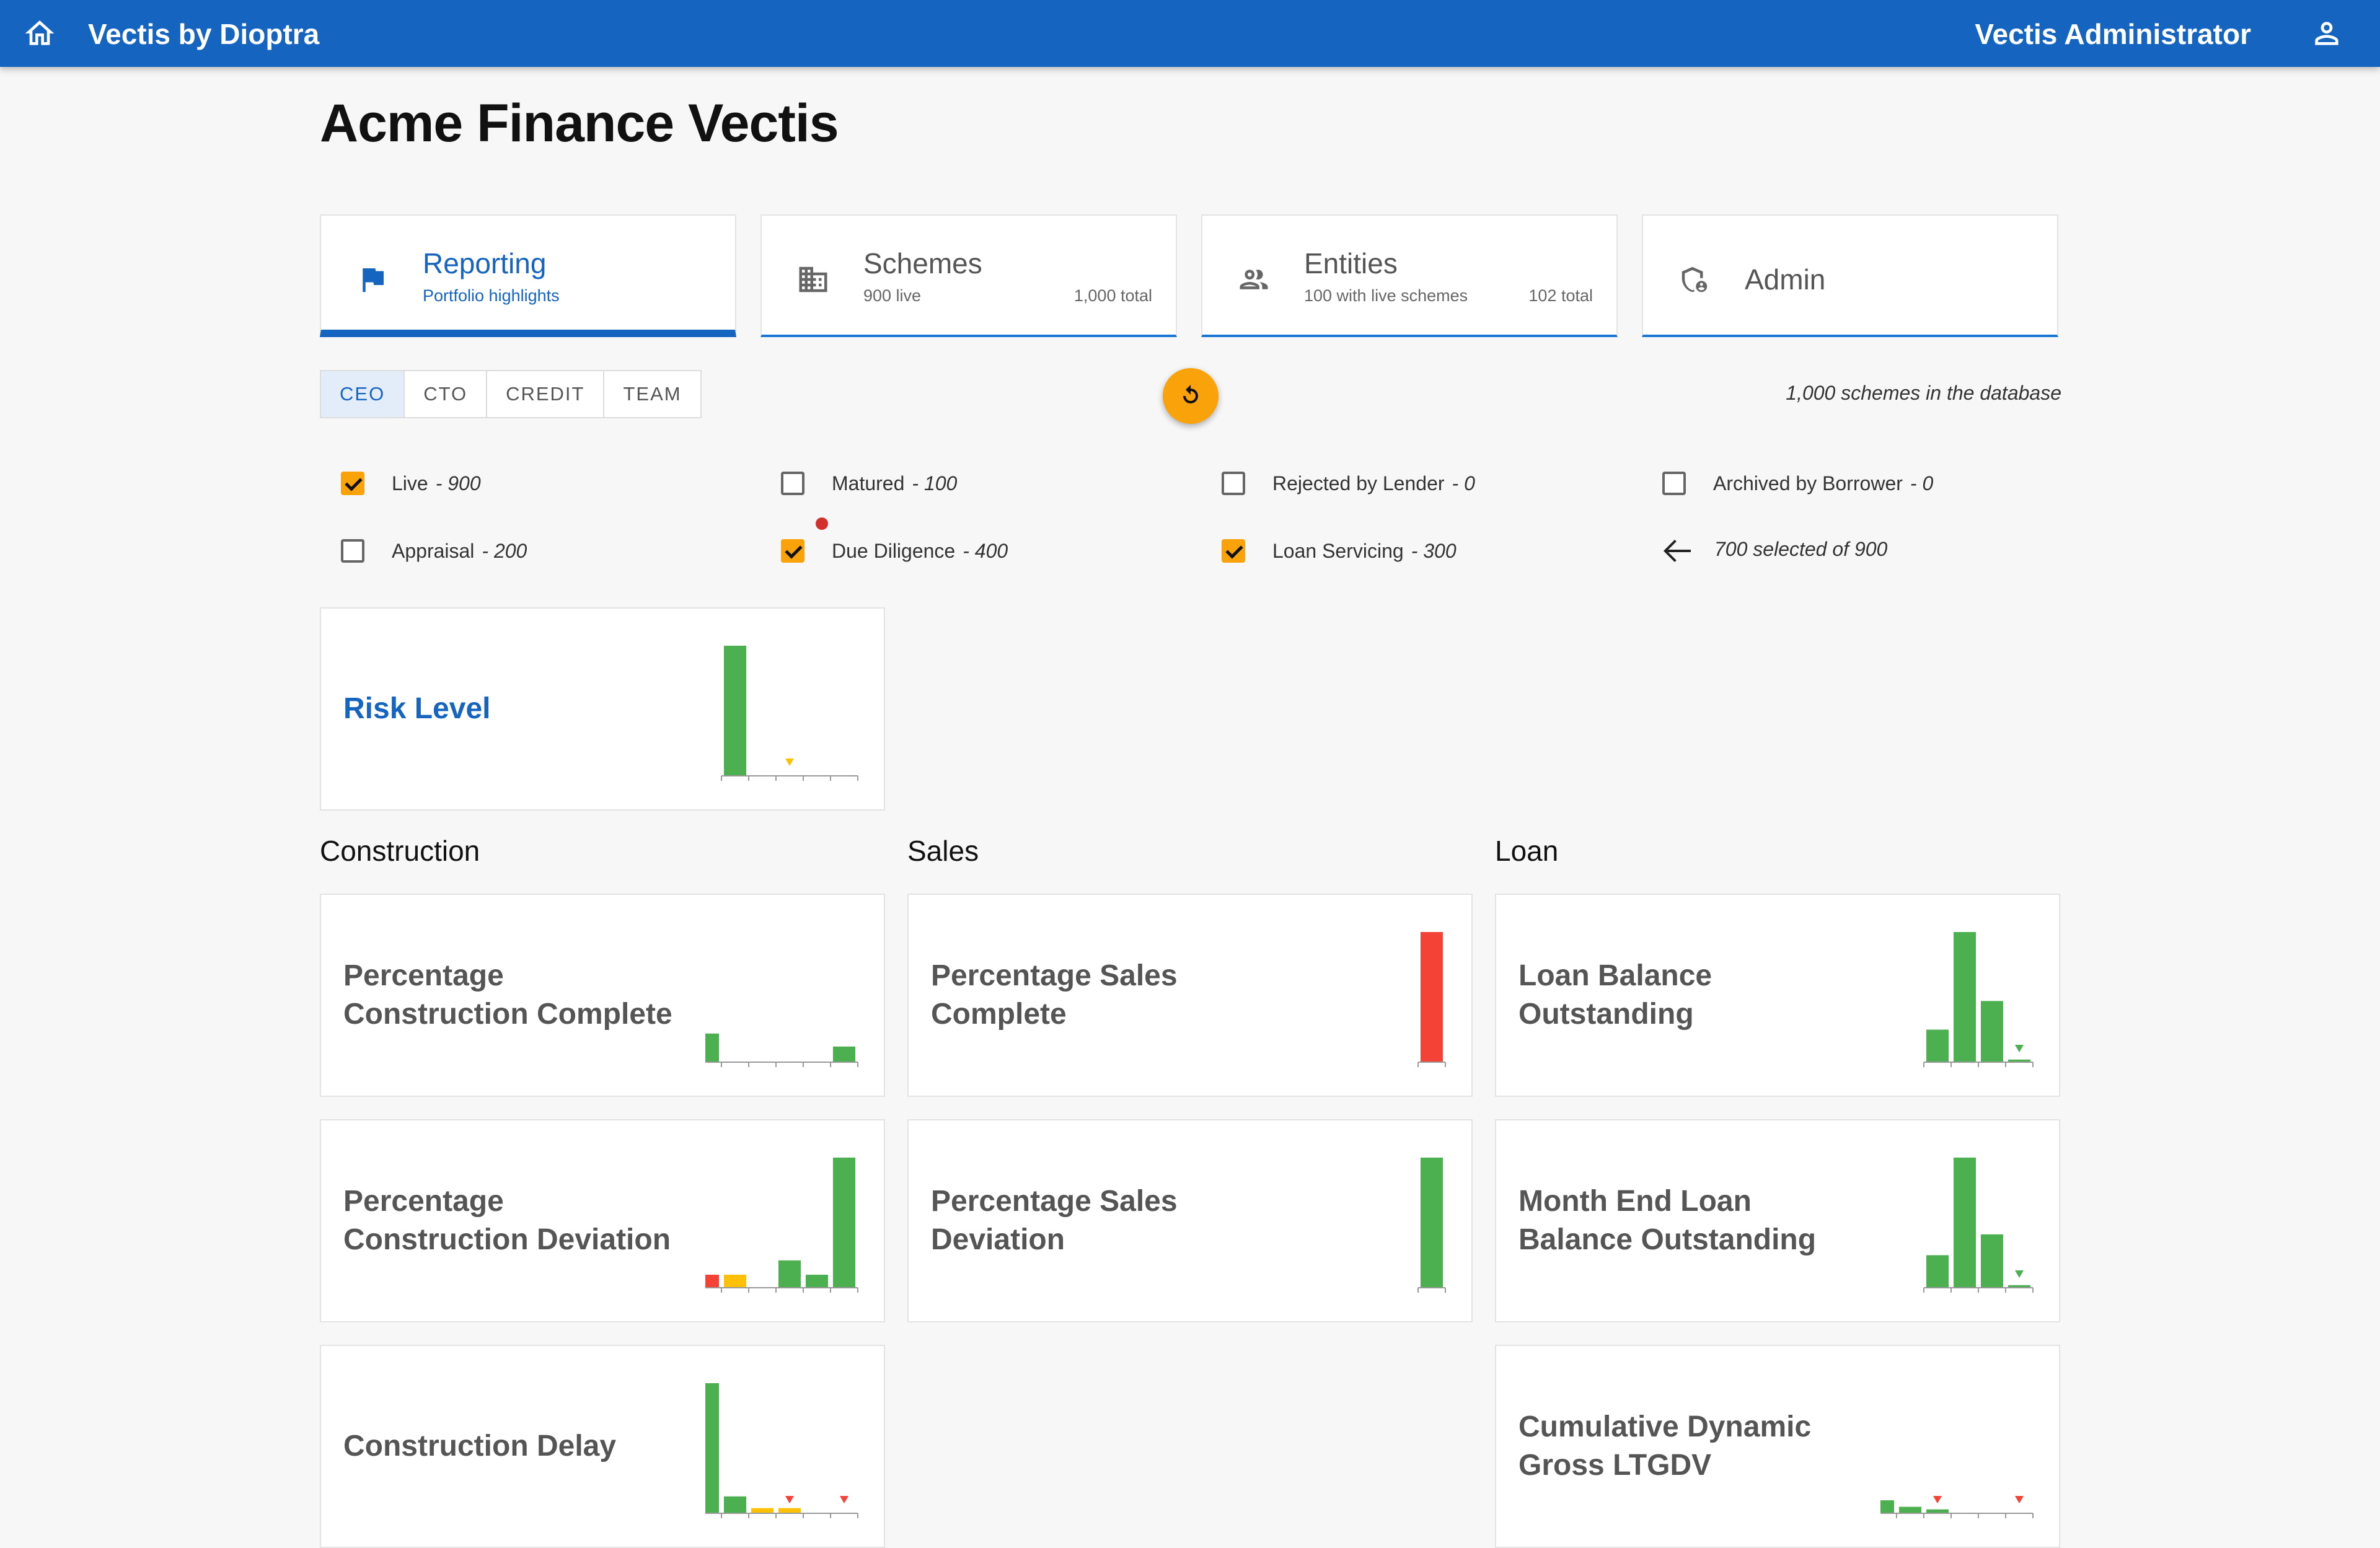 This screenshot has width=2380, height=1548. Describe the element at coordinates (1190, 995) in the screenshot. I see `metric-card-percentage-sales-complete: Percentage Sales Complete` at that location.